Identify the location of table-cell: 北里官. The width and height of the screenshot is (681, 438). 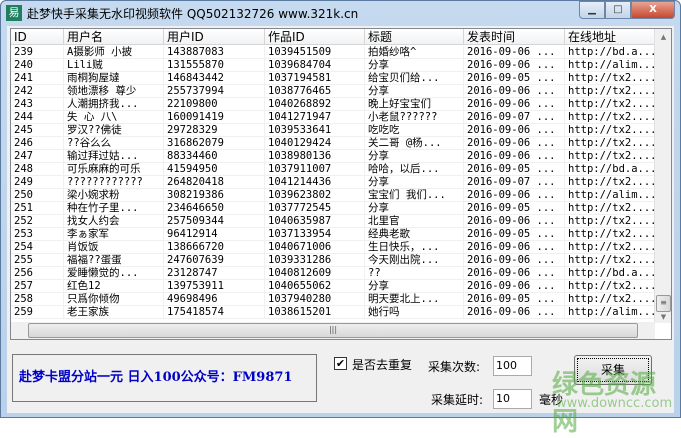
(414, 221).